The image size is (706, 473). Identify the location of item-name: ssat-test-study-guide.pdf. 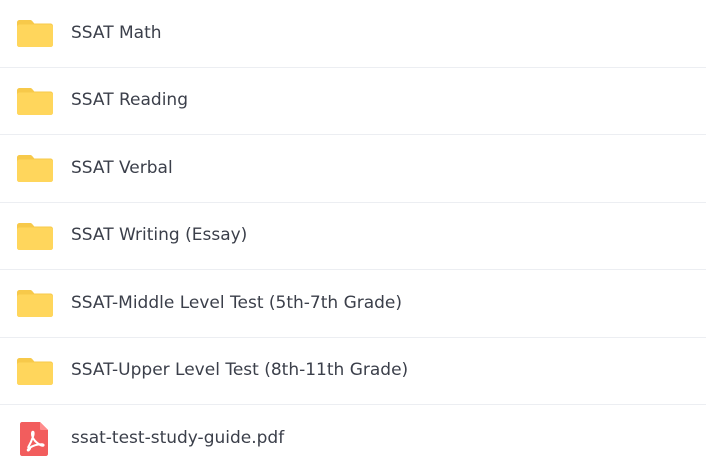
(178, 438).